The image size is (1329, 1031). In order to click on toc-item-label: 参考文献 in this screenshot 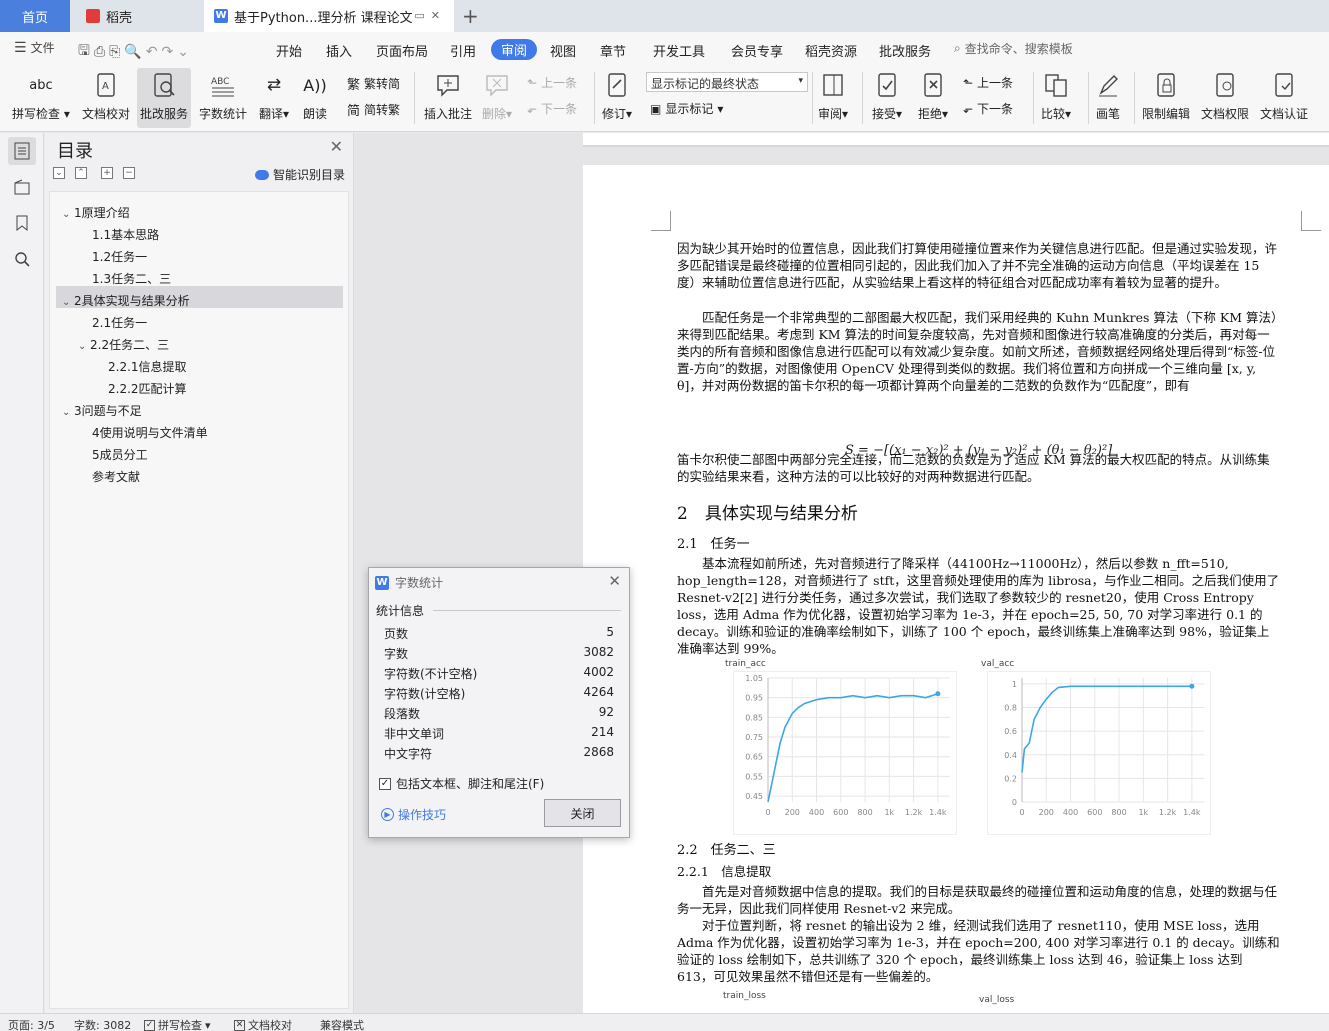, I will do `click(116, 477)`.